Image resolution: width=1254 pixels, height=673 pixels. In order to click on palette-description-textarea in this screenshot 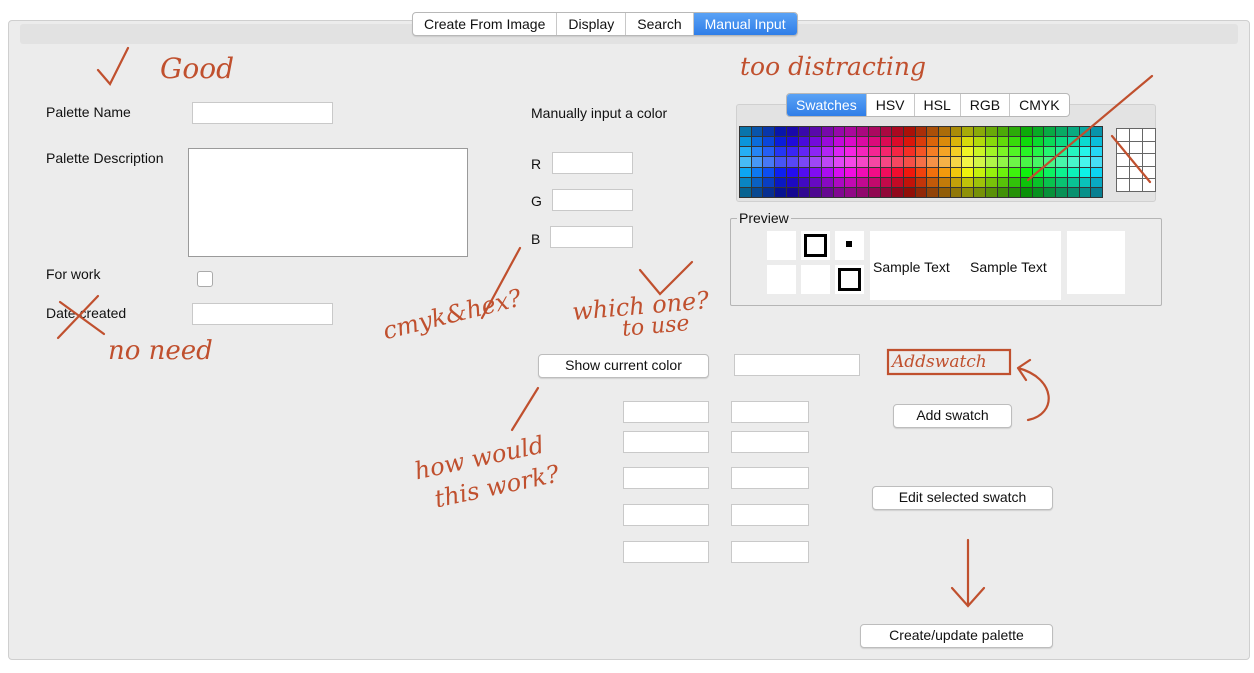, I will do `click(328, 202)`.